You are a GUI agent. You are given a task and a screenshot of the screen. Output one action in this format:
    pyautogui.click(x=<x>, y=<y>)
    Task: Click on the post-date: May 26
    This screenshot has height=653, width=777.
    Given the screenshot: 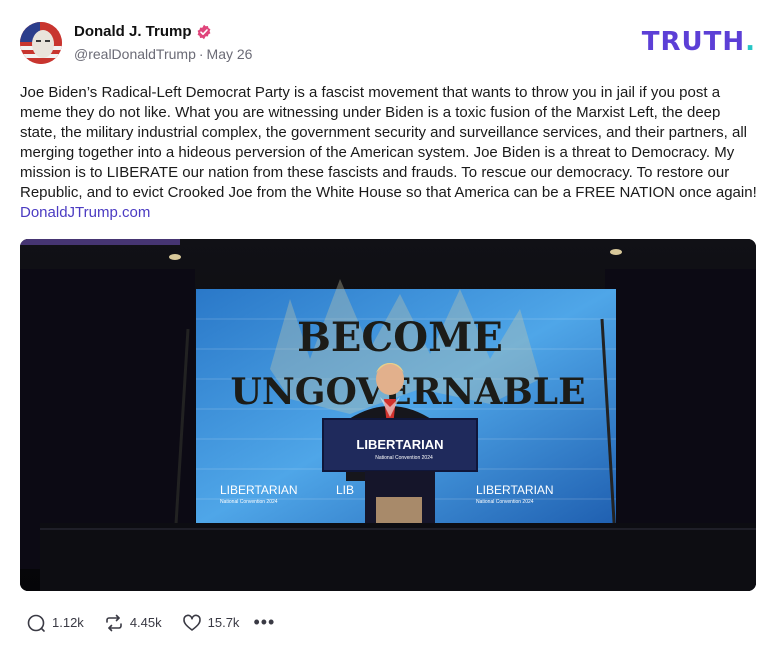 What is the action you would take?
    pyautogui.click(x=230, y=54)
    